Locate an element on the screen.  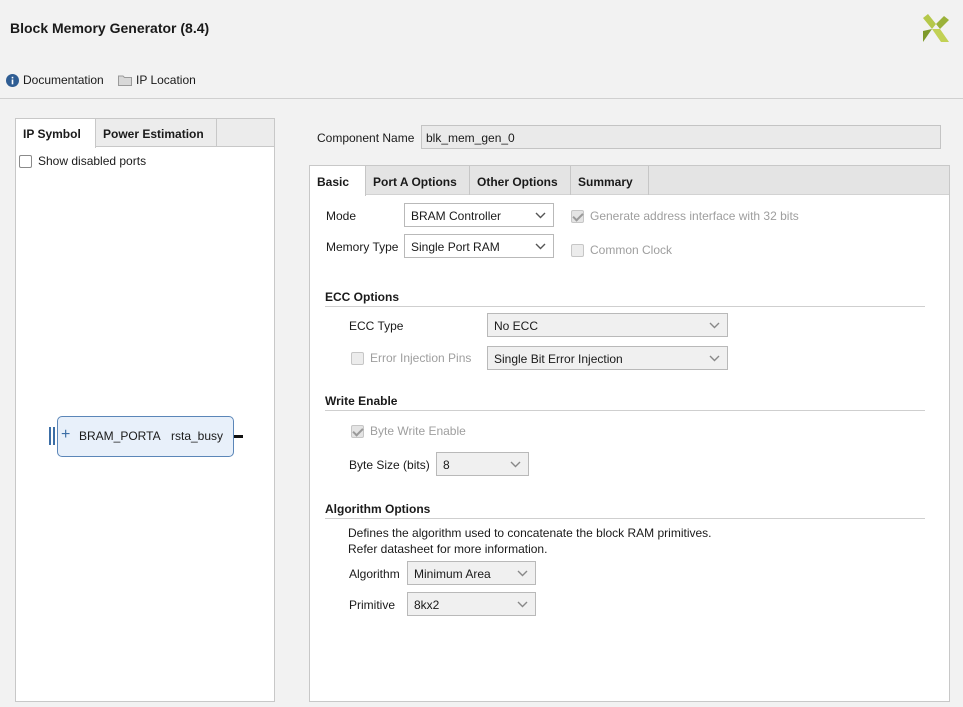
byte-size-label: Byte Size (bits) is located at coordinates (389, 465).